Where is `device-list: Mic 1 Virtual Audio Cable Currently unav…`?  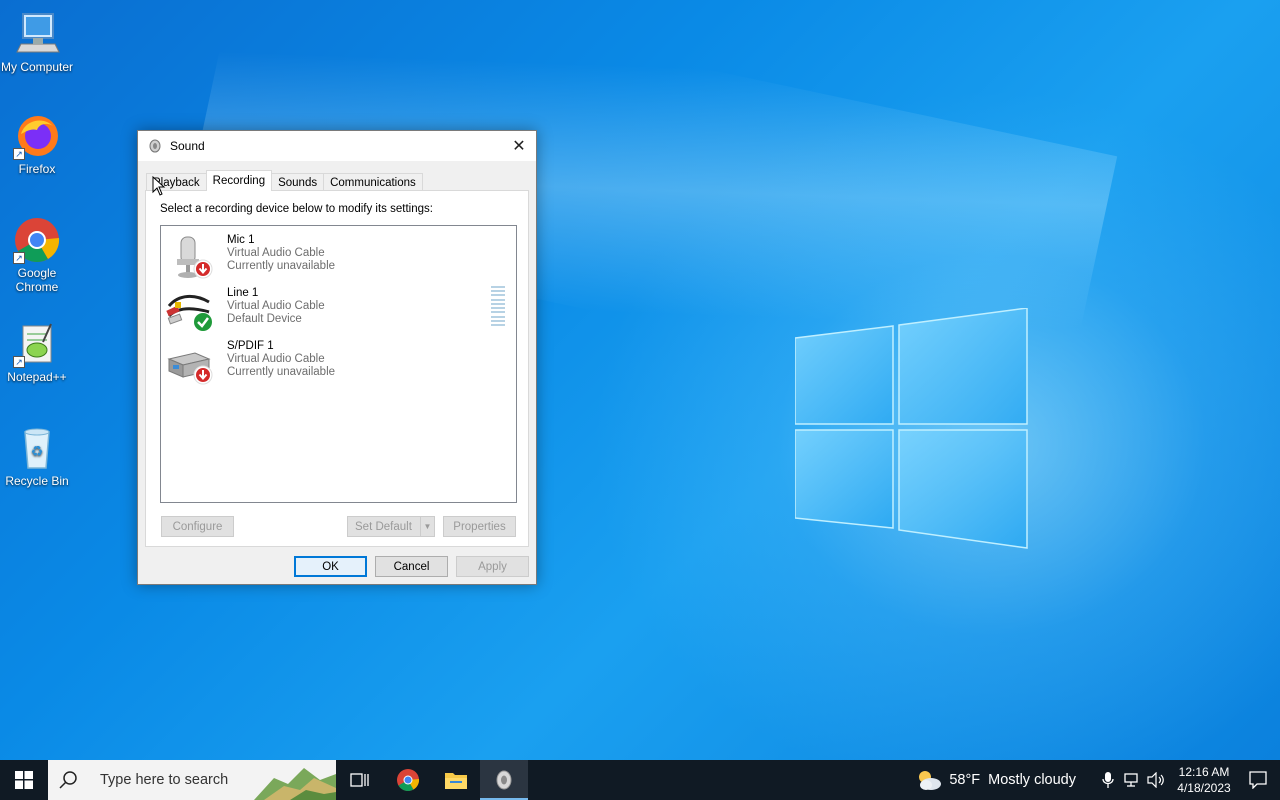
device-list: Mic 1 Virtual Audio Cable Currently unav… is located at coordinates (338, 364).